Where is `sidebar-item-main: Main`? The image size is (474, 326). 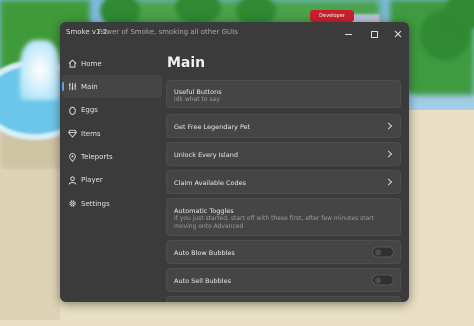 sidebar-item-main: Main is located at coordinates (112, 87).